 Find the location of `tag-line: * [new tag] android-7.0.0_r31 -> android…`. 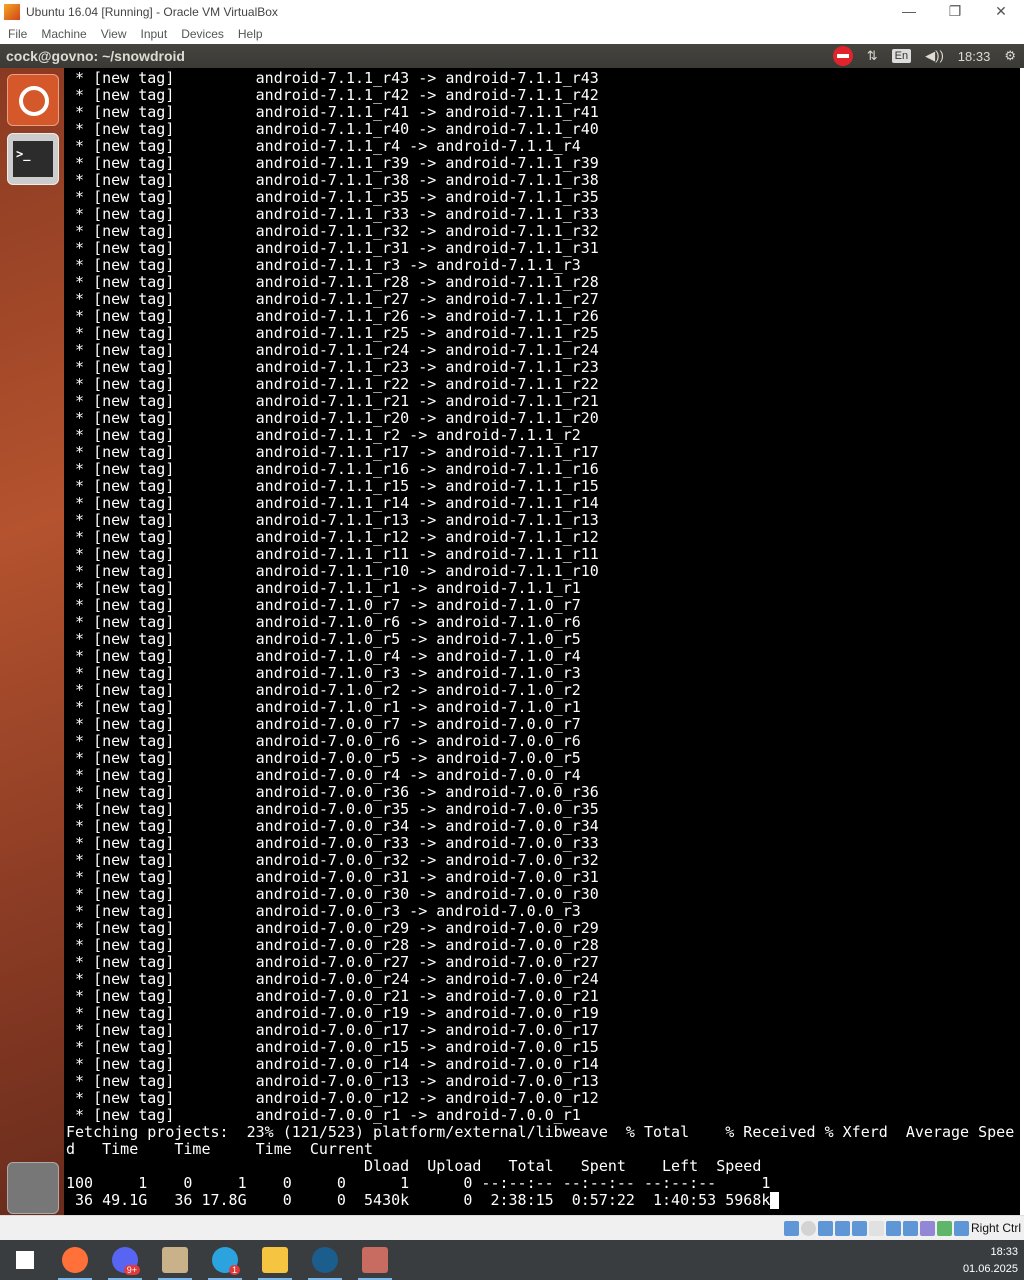

tag-line: * [new tag] android-7.0.0_r31 -> android… is located at coordinates (332, 877).